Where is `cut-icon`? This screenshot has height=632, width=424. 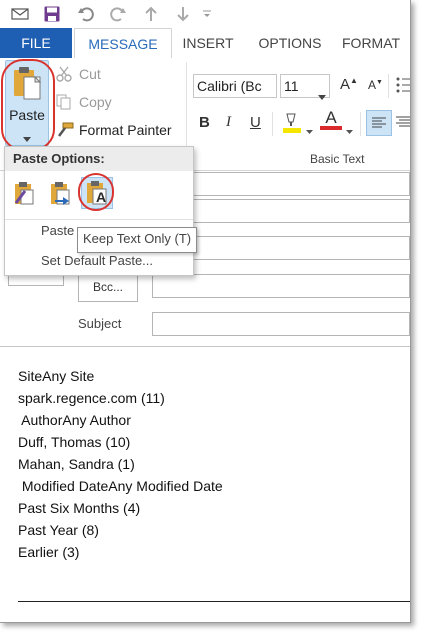
cut-icon is located at coordinates (64, 75).